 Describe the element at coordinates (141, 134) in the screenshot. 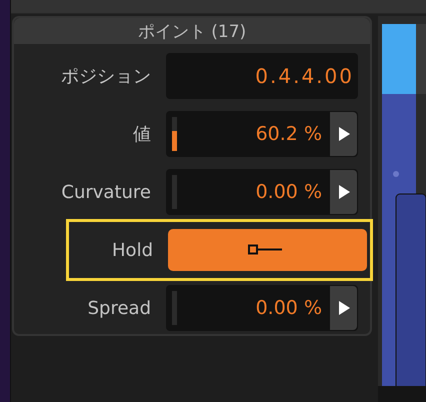

I see `field-label: 値` at that location.